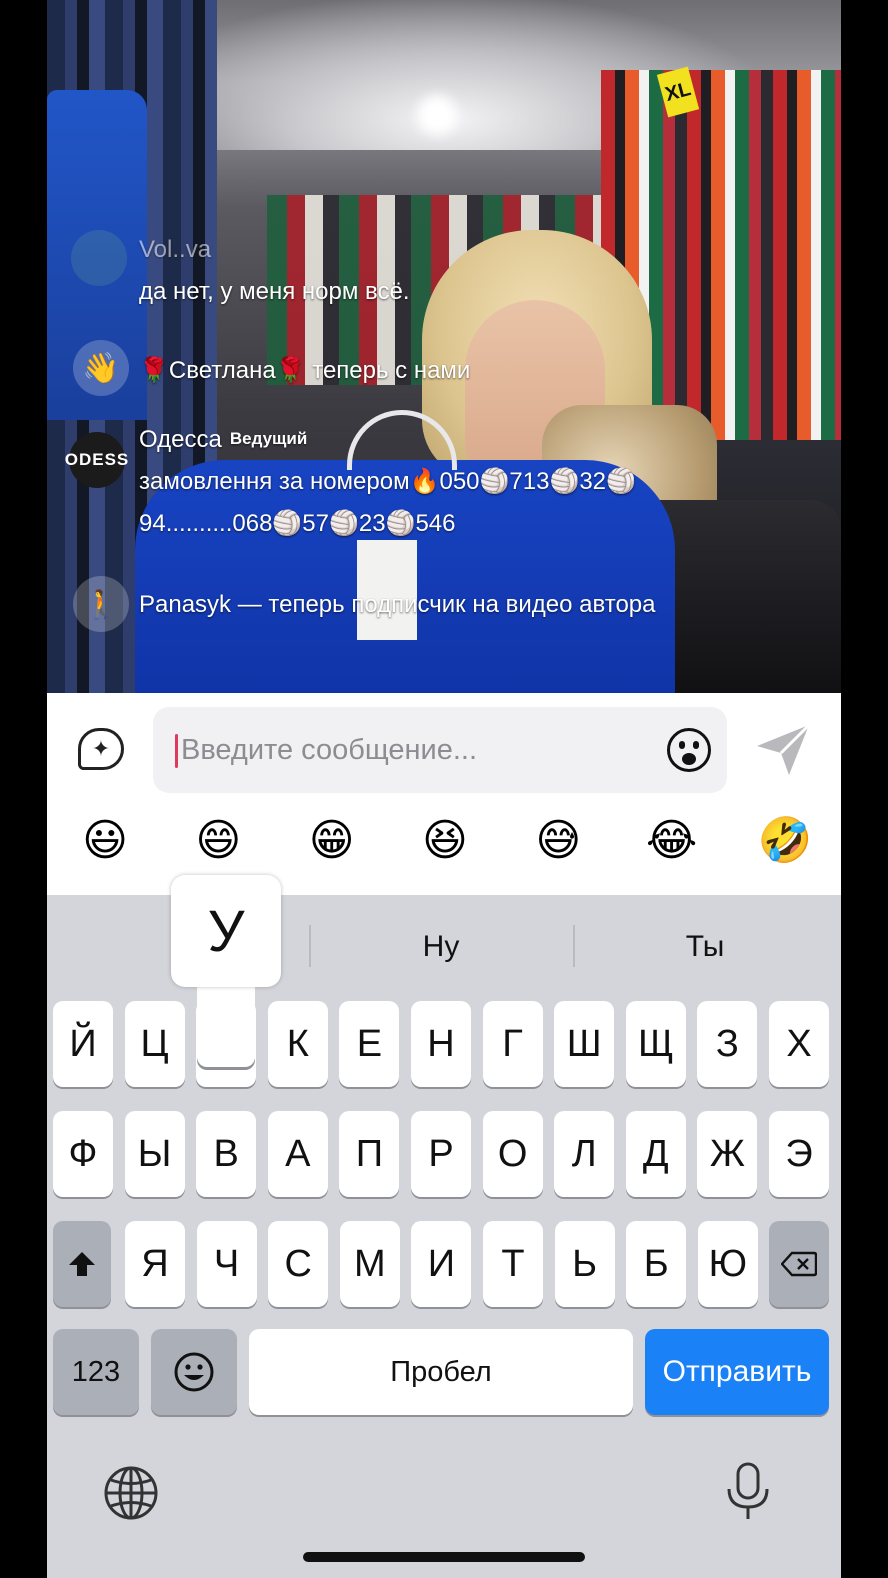  I want to click on chat-avatar, so click(99, 258).